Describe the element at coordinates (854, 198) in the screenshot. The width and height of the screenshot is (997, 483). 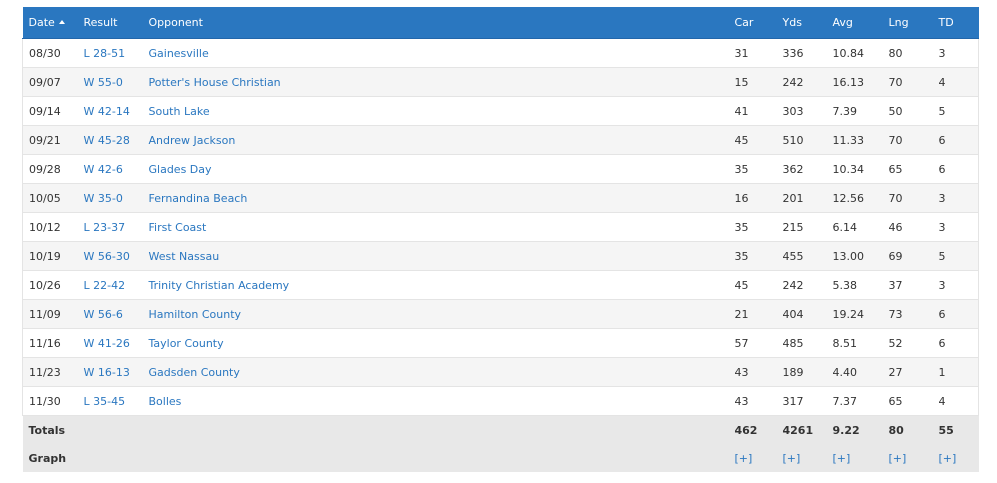
I see `row-avg: 12.56` at that location.